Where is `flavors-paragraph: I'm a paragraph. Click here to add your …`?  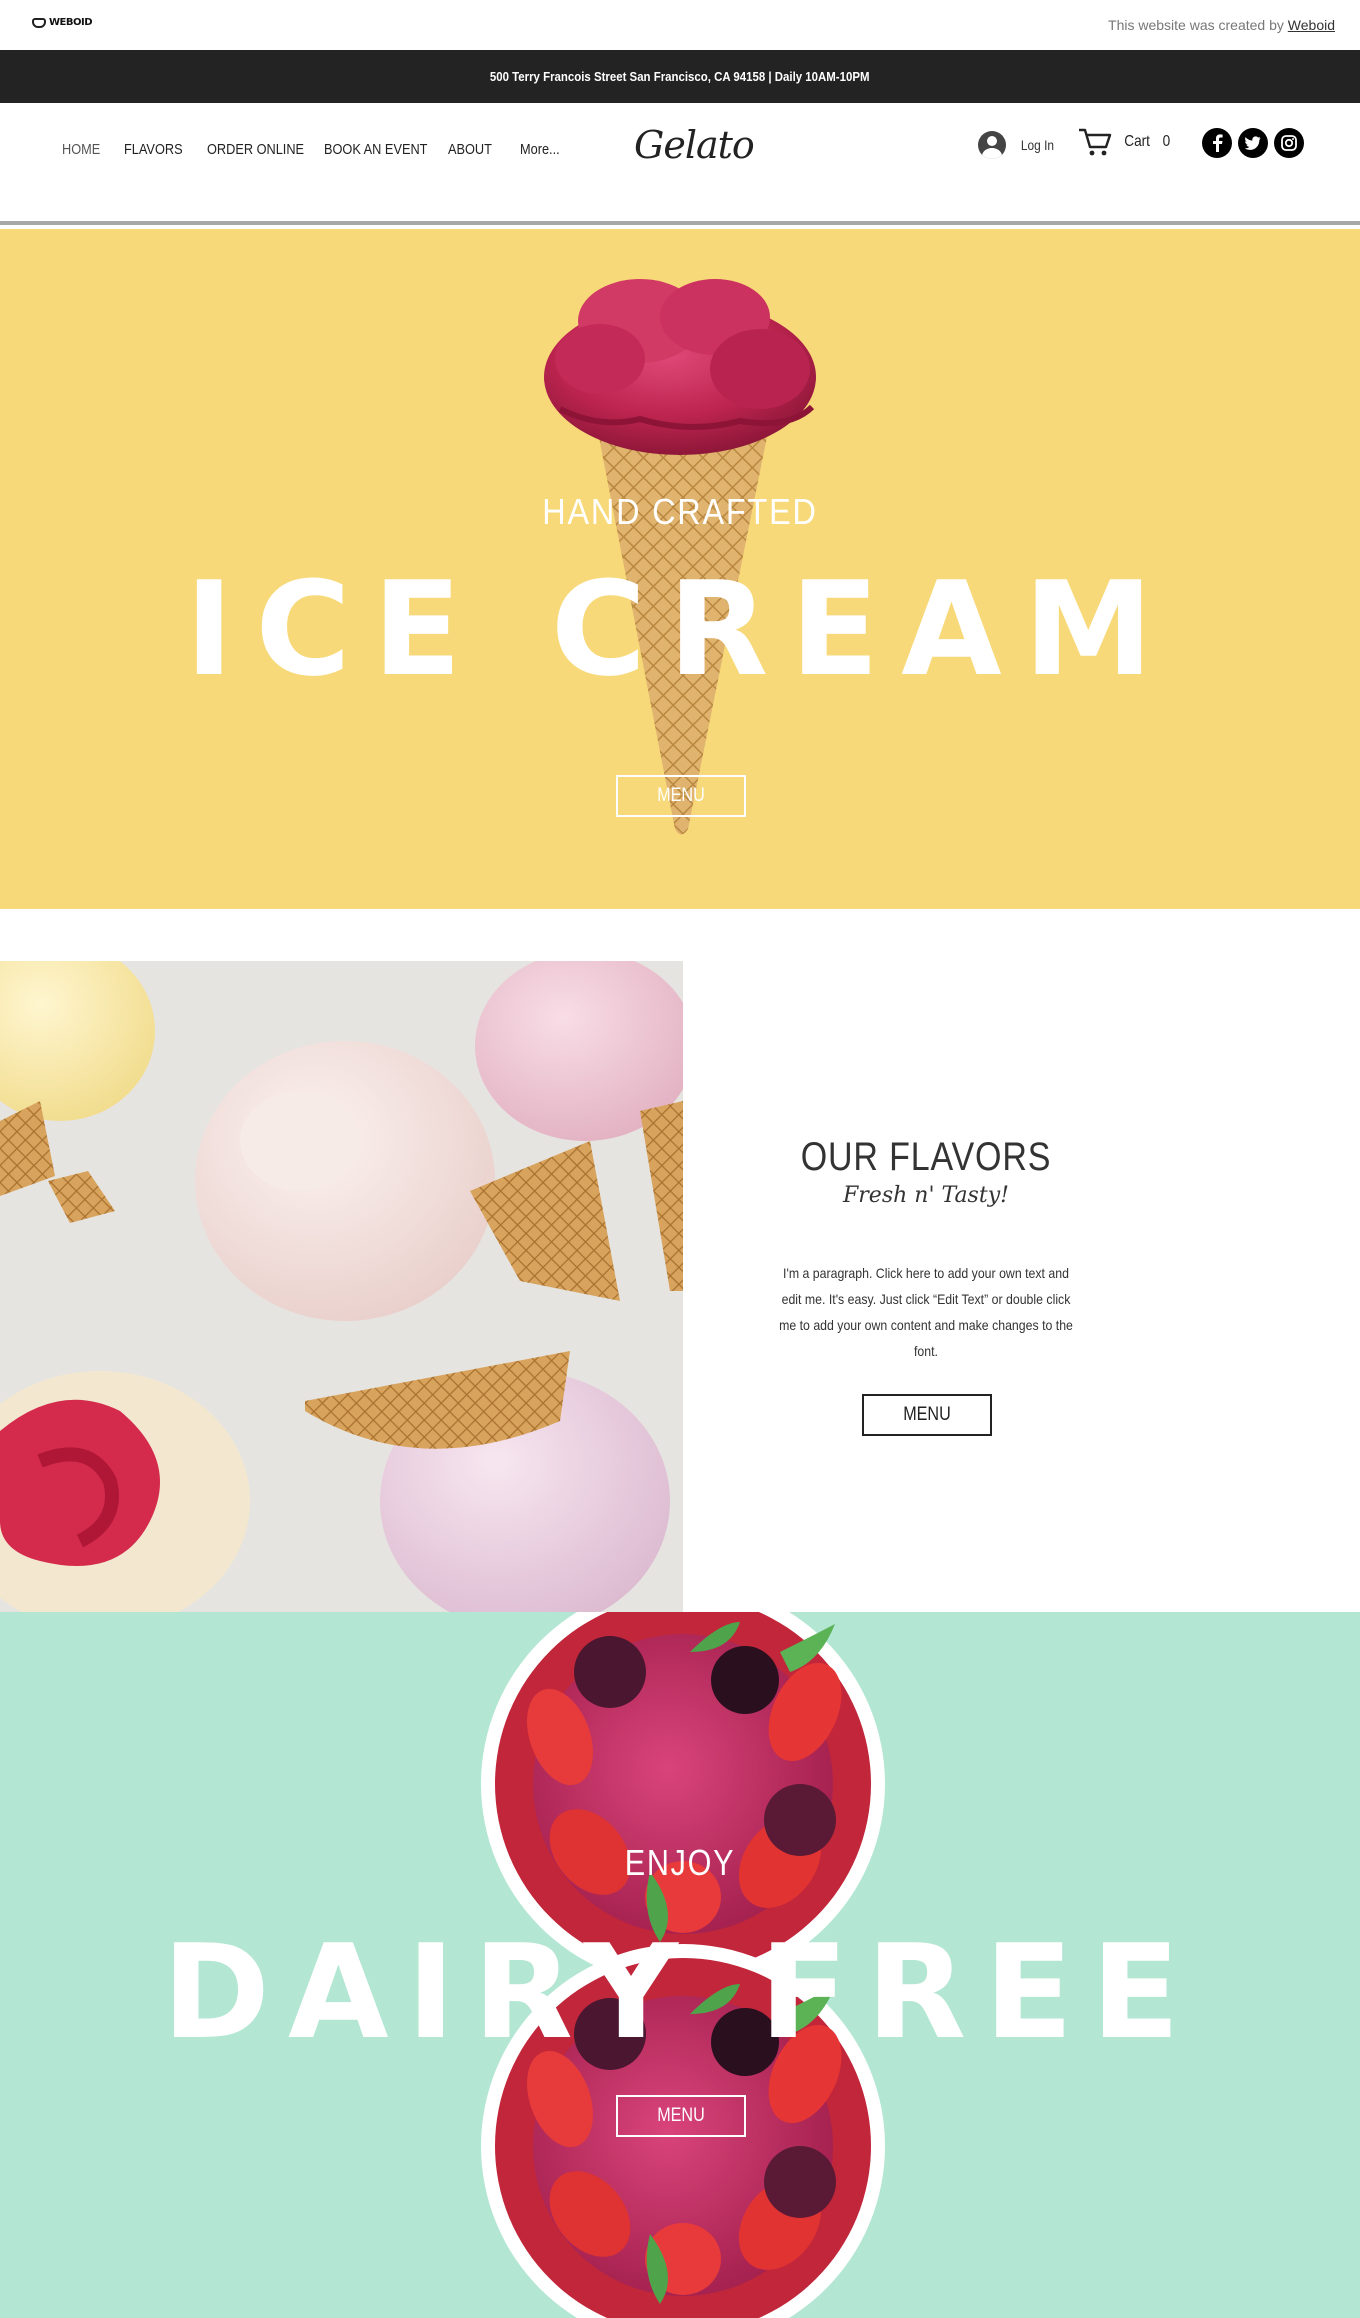 flavors-paragraph: I'm a paragraph. Click here to add your … is located at coordinates (926, 1312).